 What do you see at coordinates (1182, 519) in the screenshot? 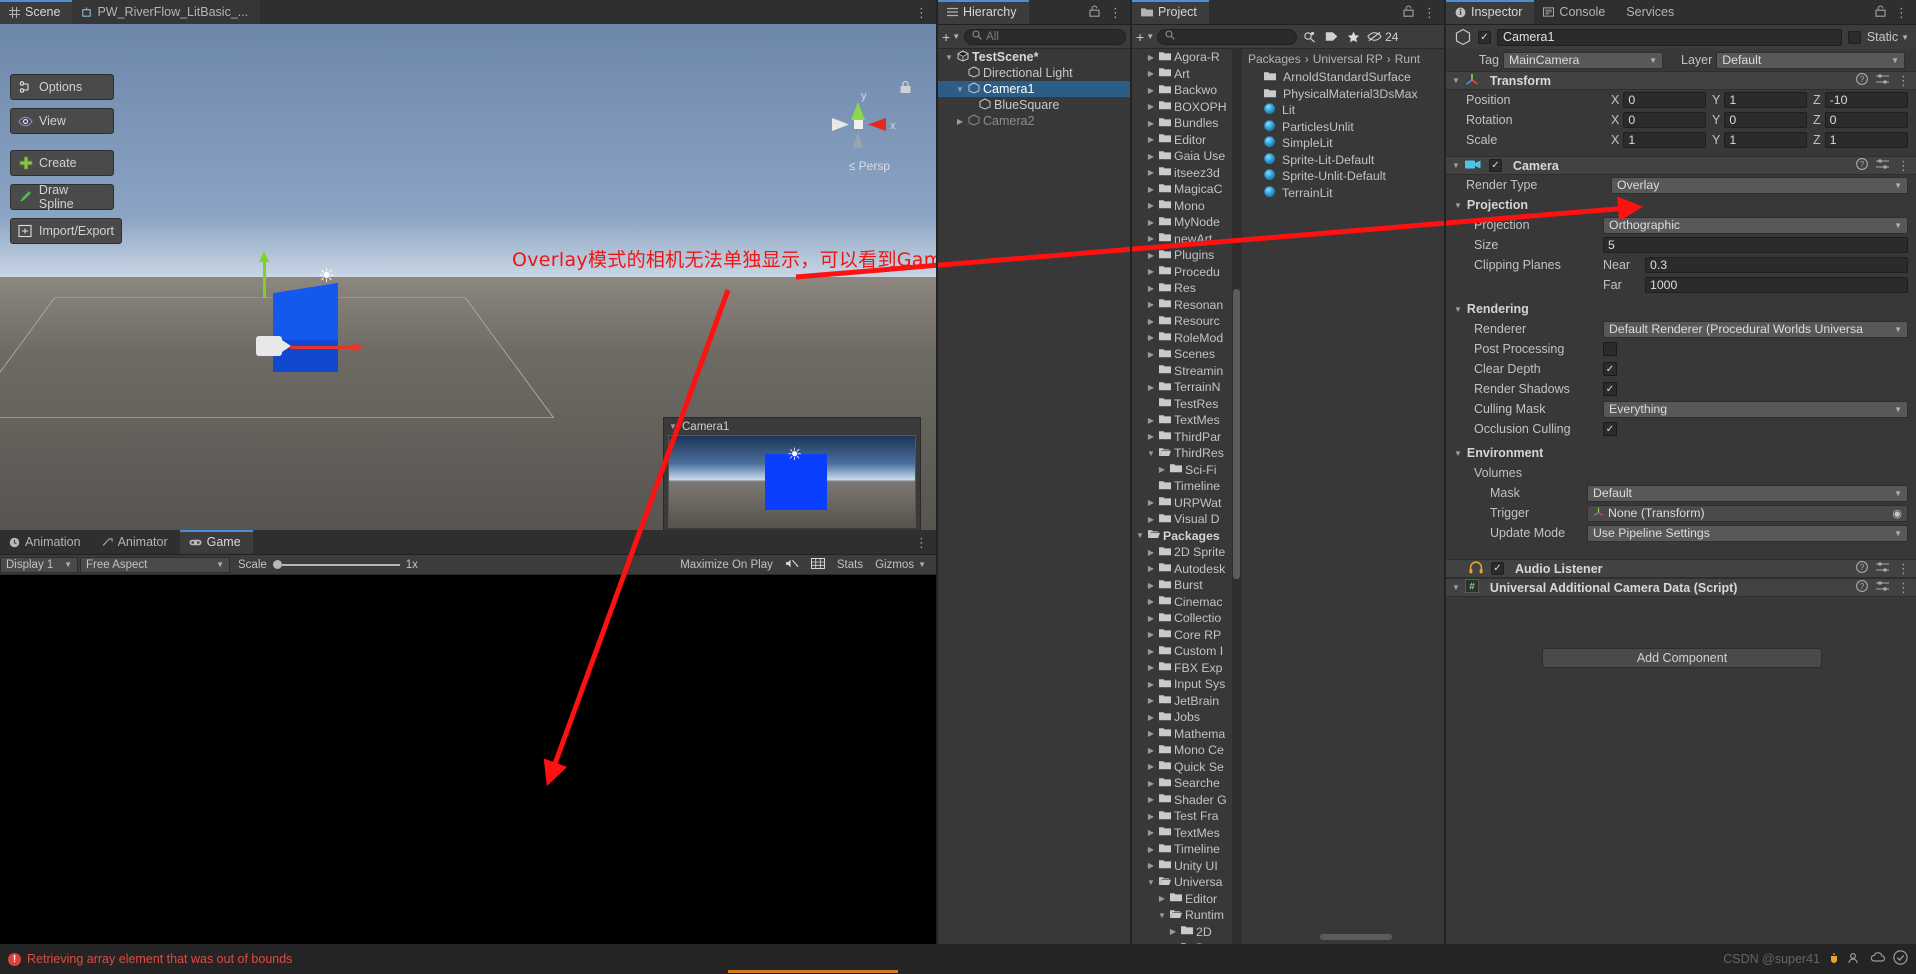
I see `project-folder-visual-d: ▶ Visual D` at bounding box center [1182, 519].